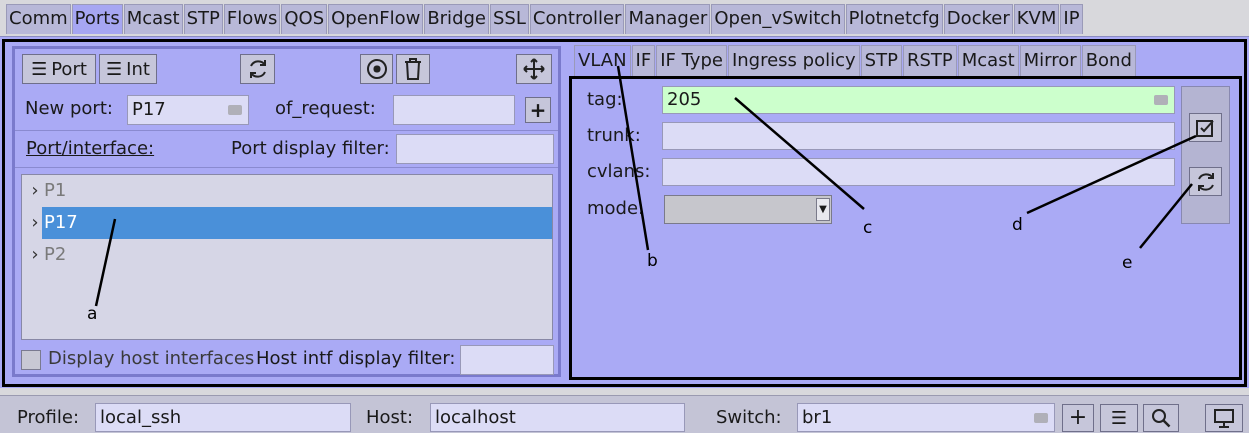  I want to click on port-name: P1, so click(55, 190).